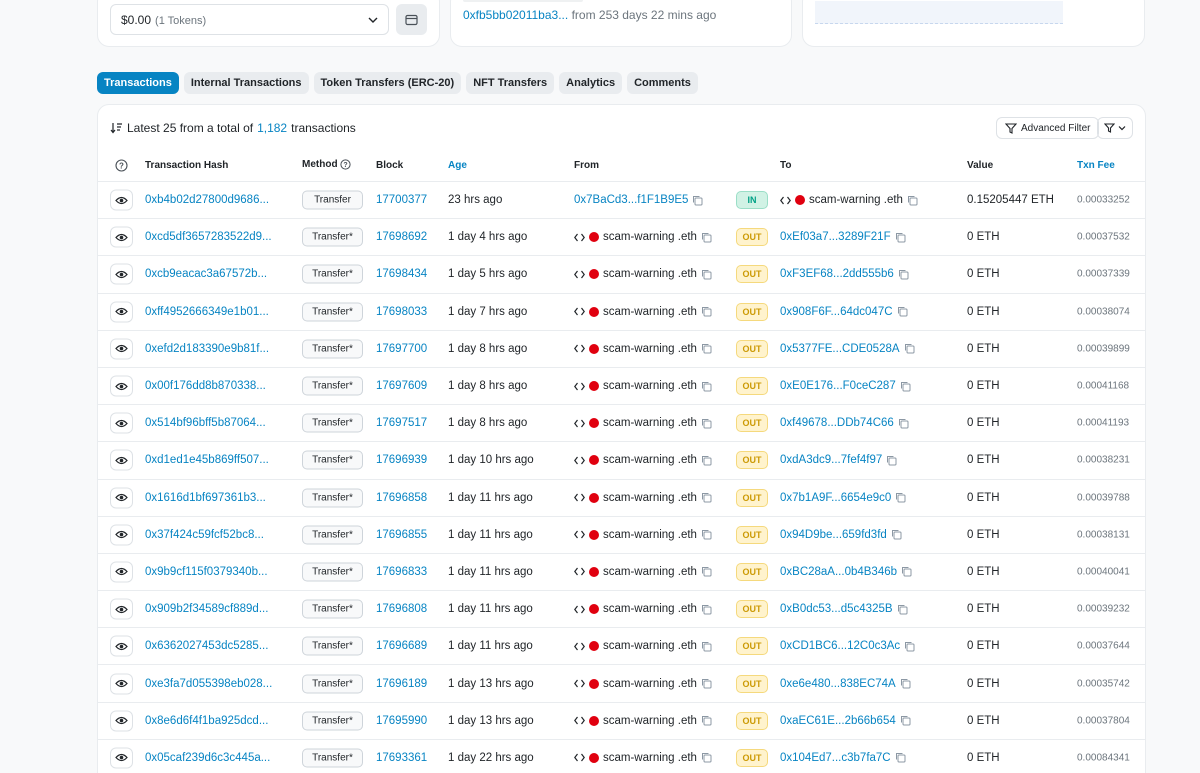 This screenshot has height=773, width=1200. What do you see at coordinates (411, 19) in the screenshot?
I see `wallet-icon-button` at bounding box center [411, 19].